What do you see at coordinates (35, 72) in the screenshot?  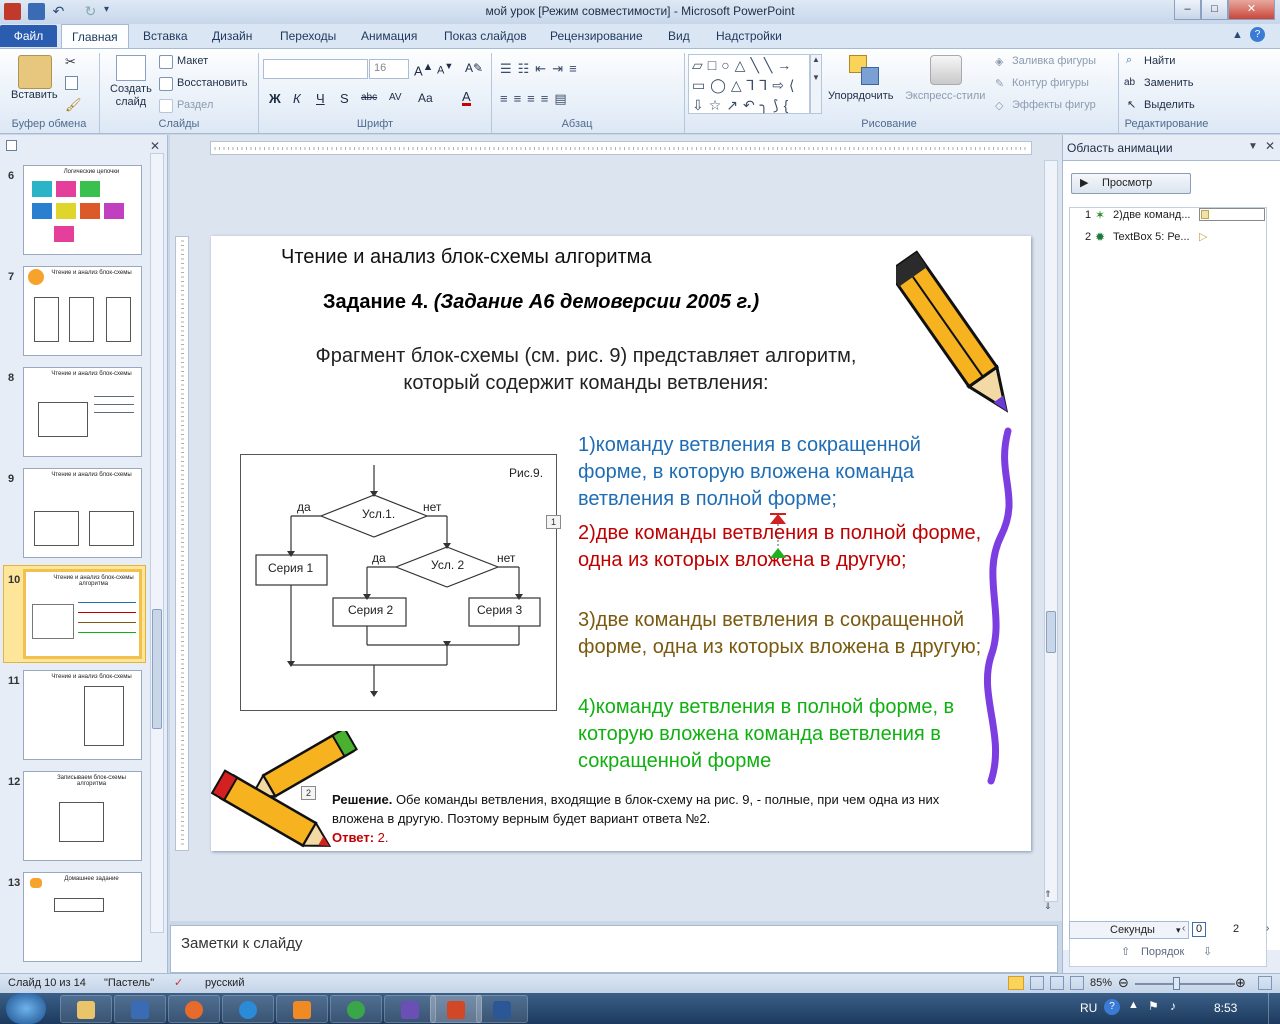 I see `paste-icon` at bounding box center [35, 72].